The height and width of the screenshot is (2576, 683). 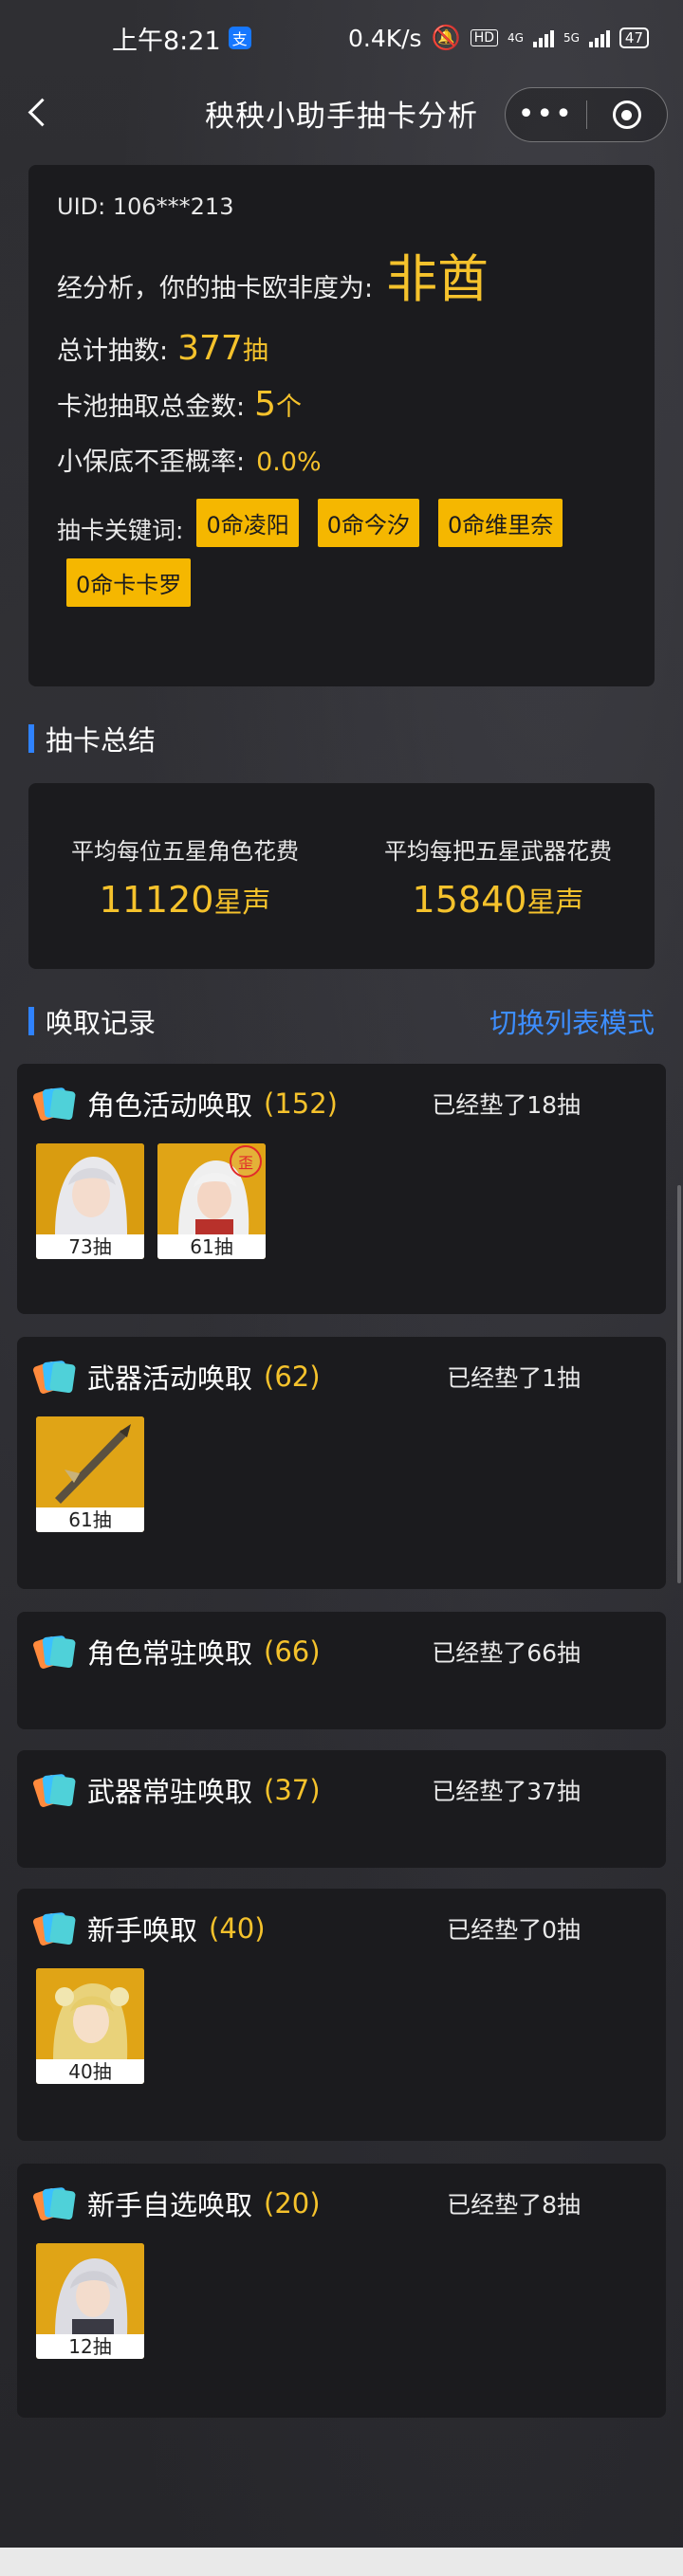 I want to click on off-banner-badge: 歪, so click(x=246, y=1161).